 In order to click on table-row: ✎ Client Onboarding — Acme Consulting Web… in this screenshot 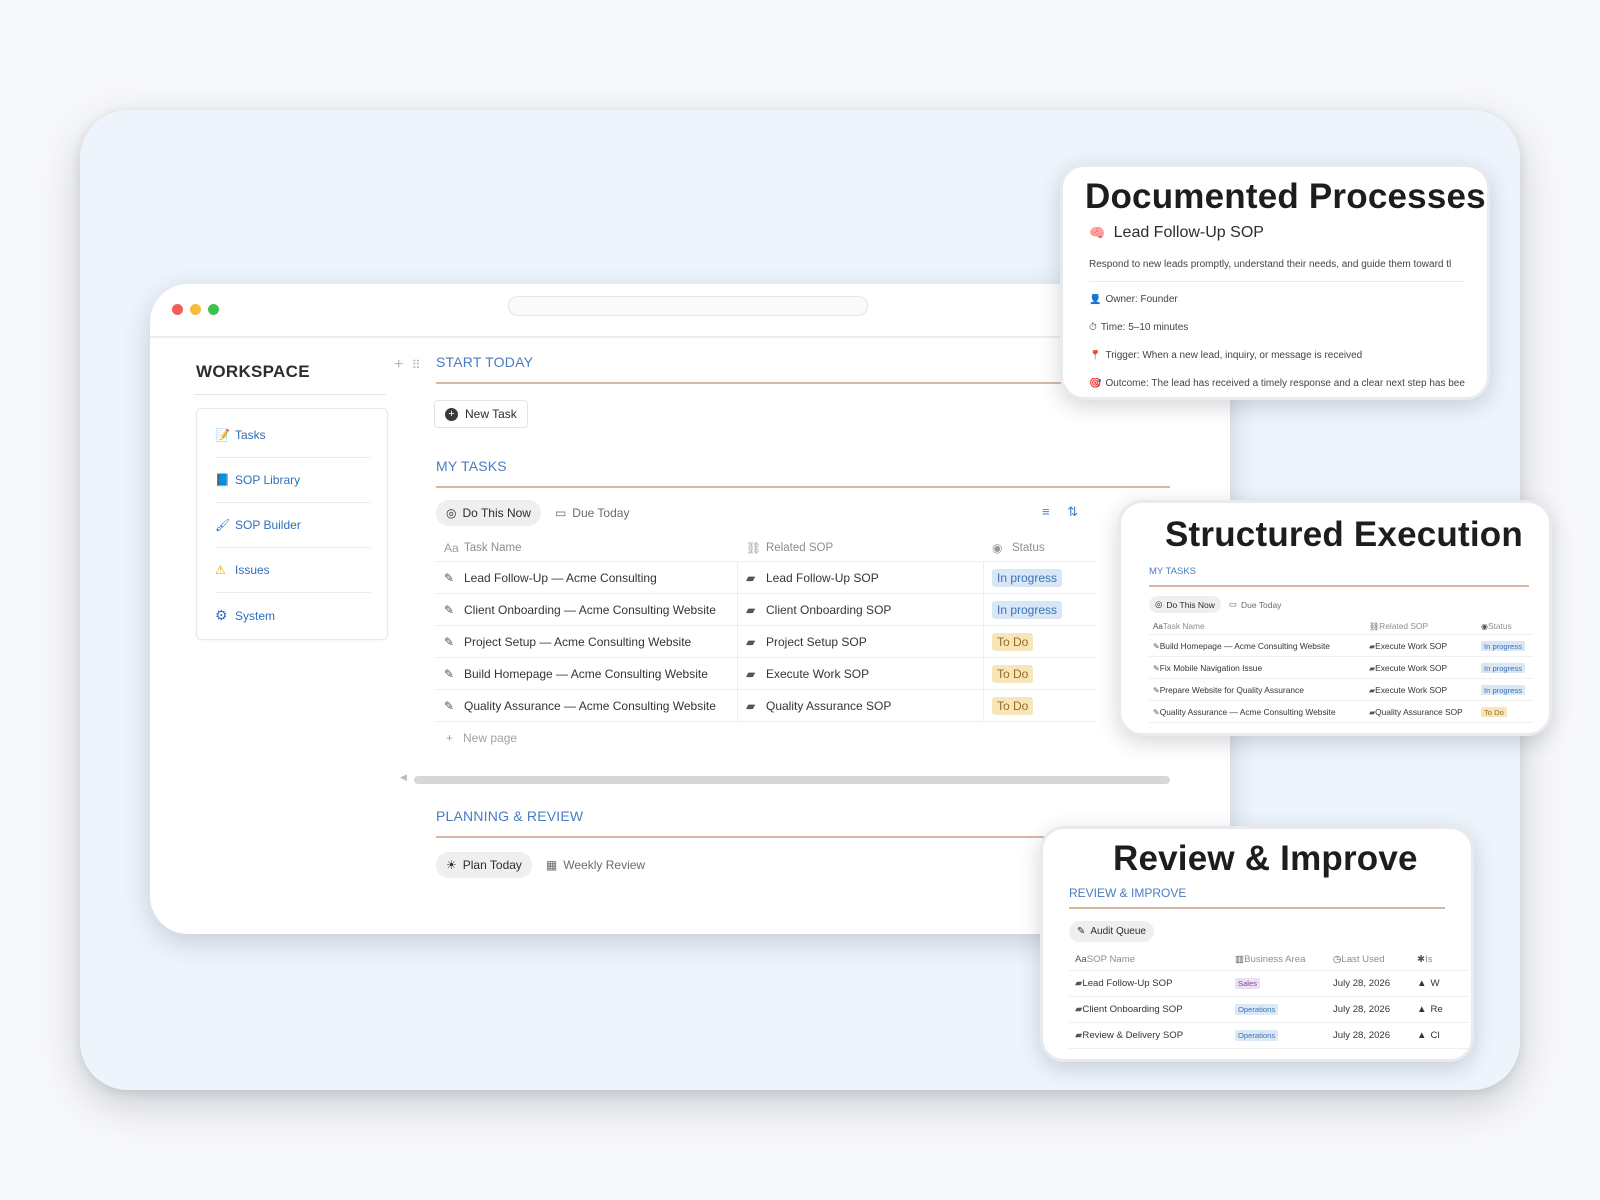, I will do `click(766, 610)`.